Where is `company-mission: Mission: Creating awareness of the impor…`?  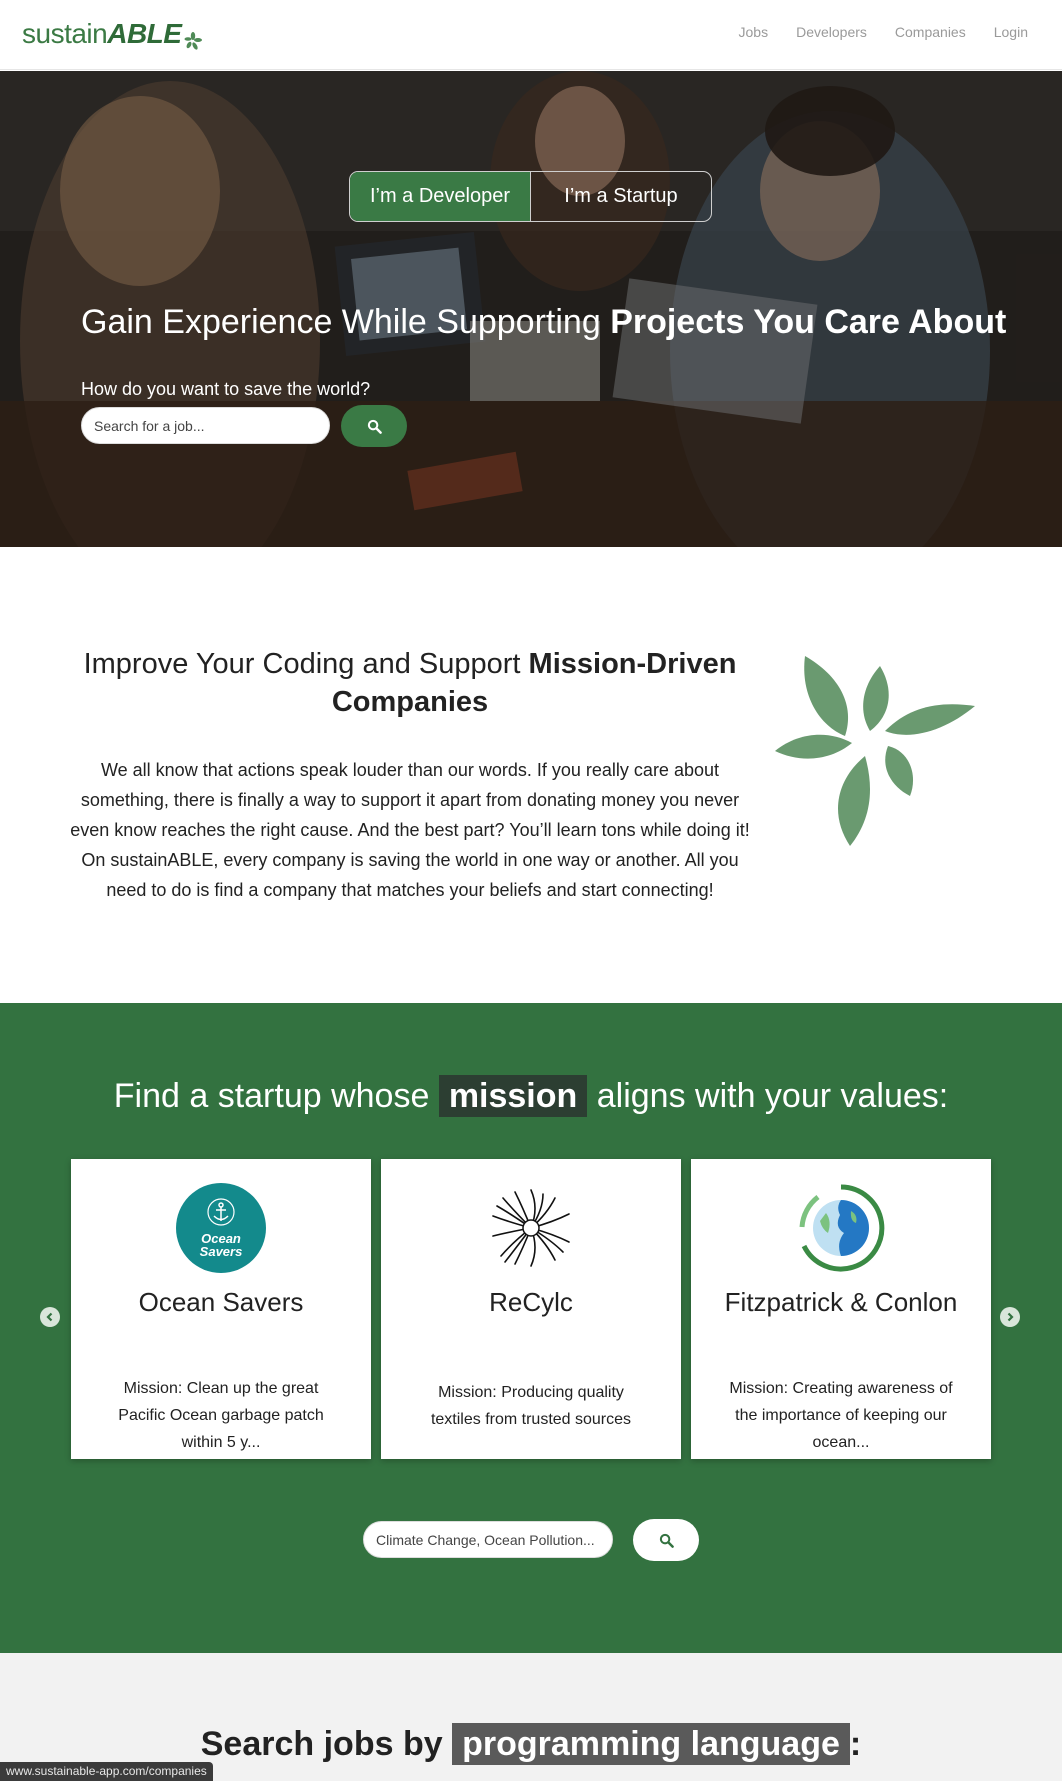 company-mission: Mission: Creating awareness of the impor… is located at coordinates (841, 1415).